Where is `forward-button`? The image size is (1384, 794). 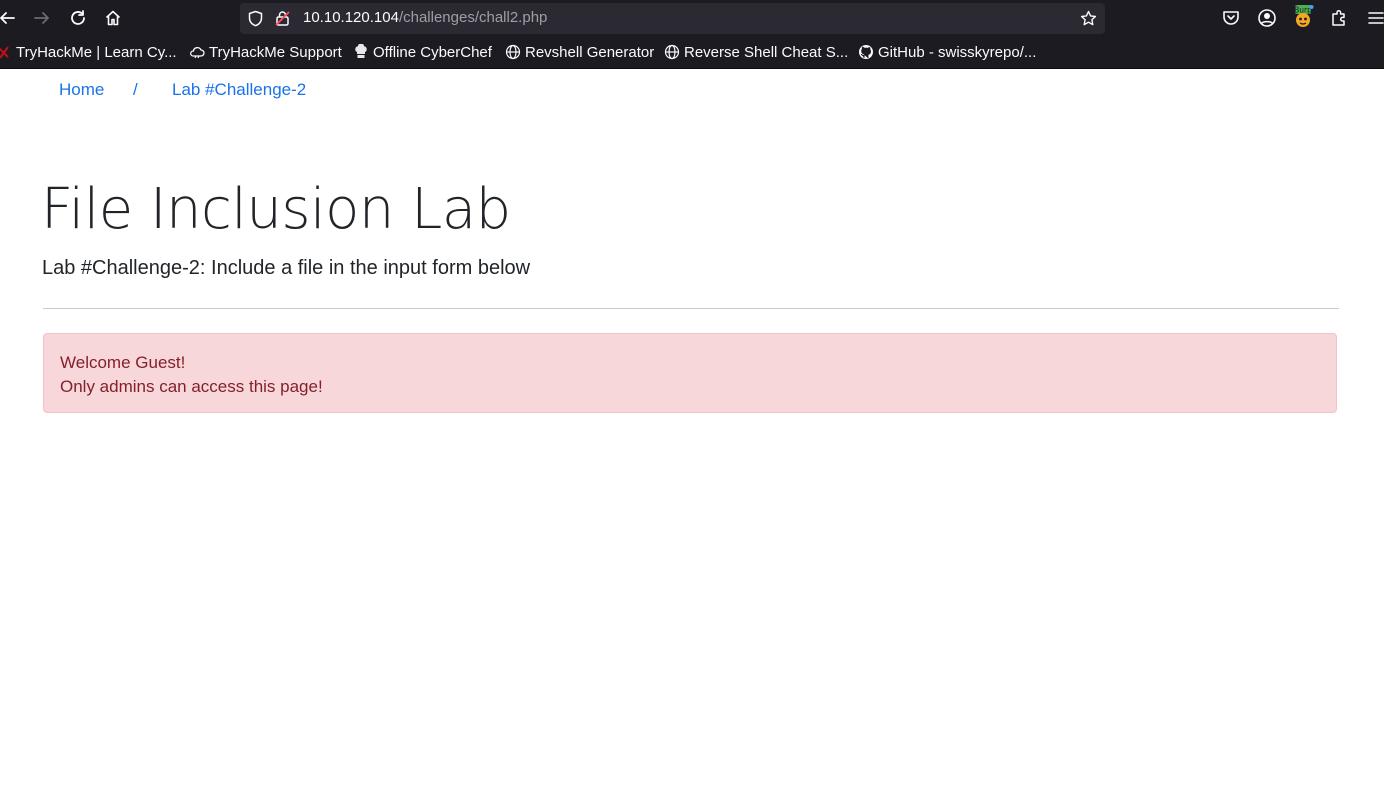
forward-button is located at coordinates (42, 18).